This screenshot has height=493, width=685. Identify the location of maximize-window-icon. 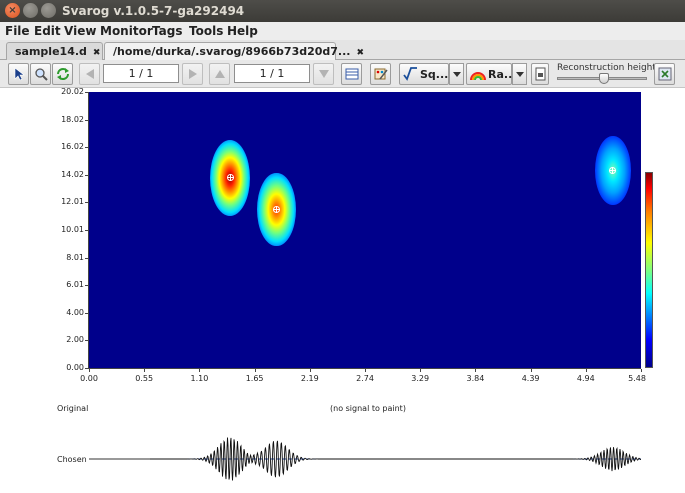
(48, 10).